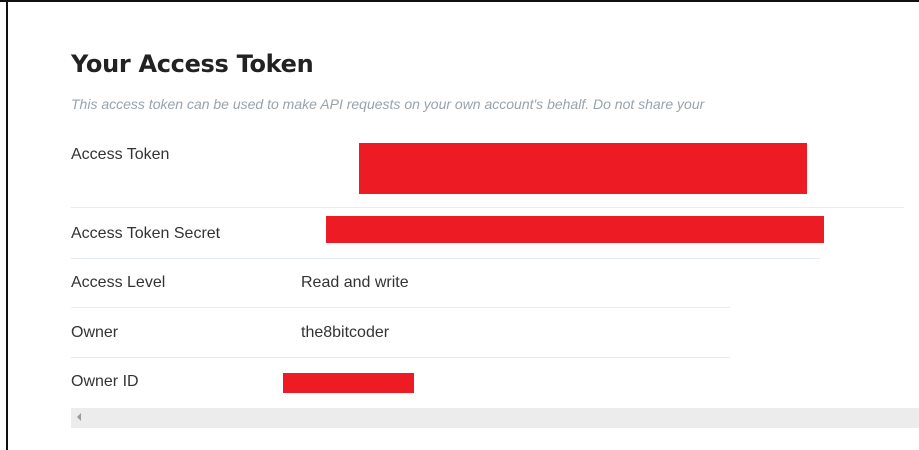  Describe the element at coordinates (345, 332) in the screenshot. I see `owner-value: the8bitcoder` at that location.